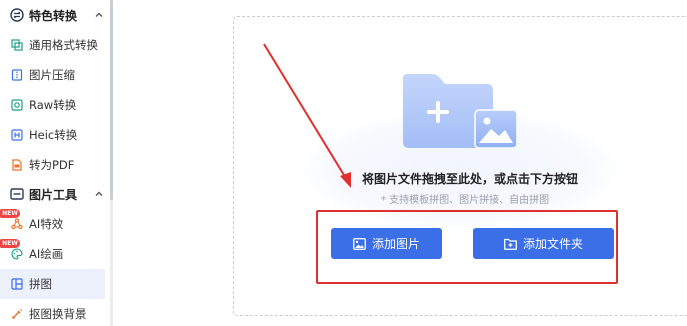  What do you see at coordinates (510, 244) in the screenshot?
I see `folder-plus-icon` at bounding box center [510, 244].